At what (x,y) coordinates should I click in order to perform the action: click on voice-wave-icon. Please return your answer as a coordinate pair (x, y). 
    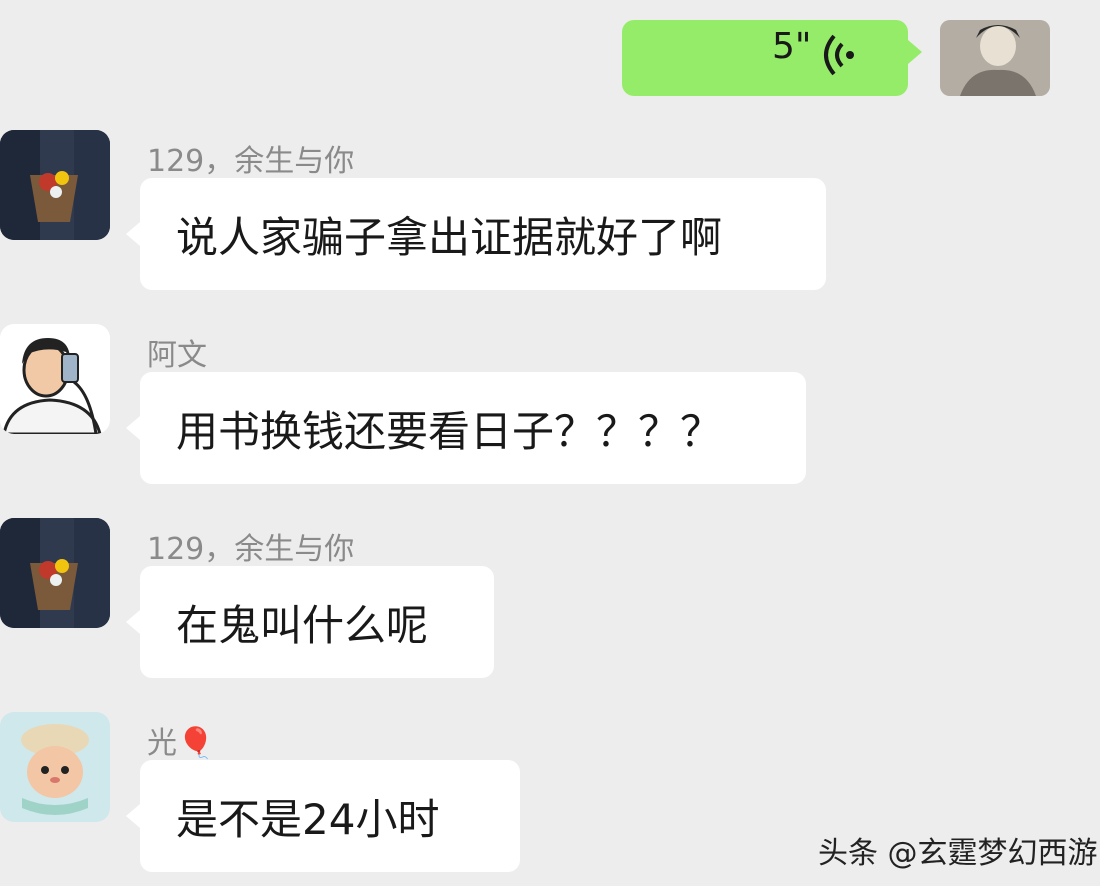
    Looking at the image, I should click on (839, 55).